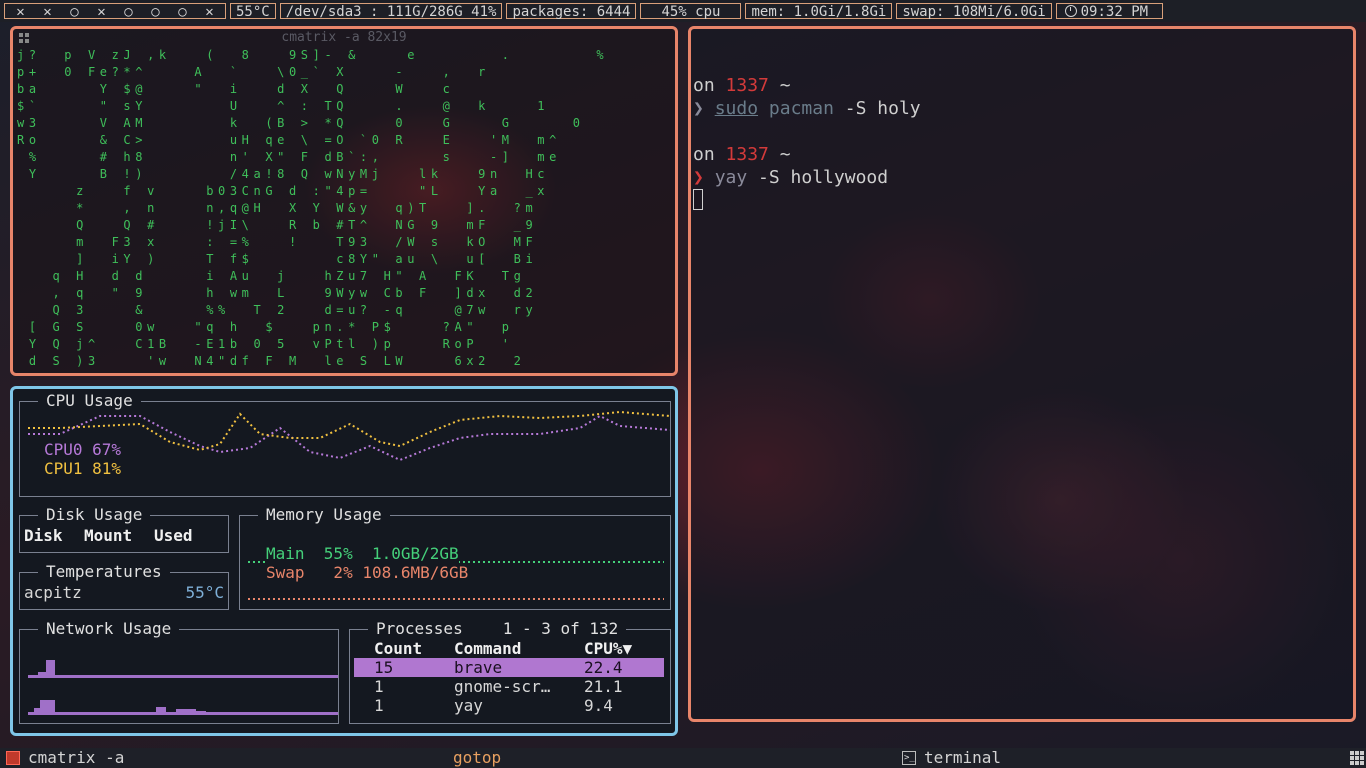 Image resolution: width=1366 pixels, height=768 pixels. What do you see at coordinates (108, 535) in the screenshot?
I see `disk-header-mount: Mount` at bounding box center [108, 535].